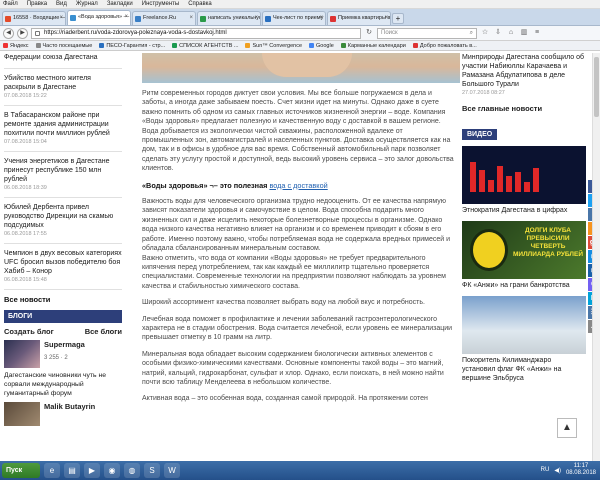  Describe the element at coordinates (104, 17) in the screenshot. I see `tab-label: «Вода здоровья» — полезная вода` at that location.